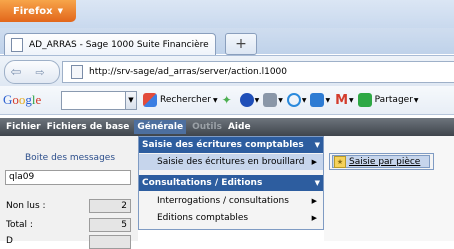 This screenshot has width=454, height=249. I want to click on browser-tab: AD_ARRAS - Sage 1000 Suite Financière, so click(110, 44).